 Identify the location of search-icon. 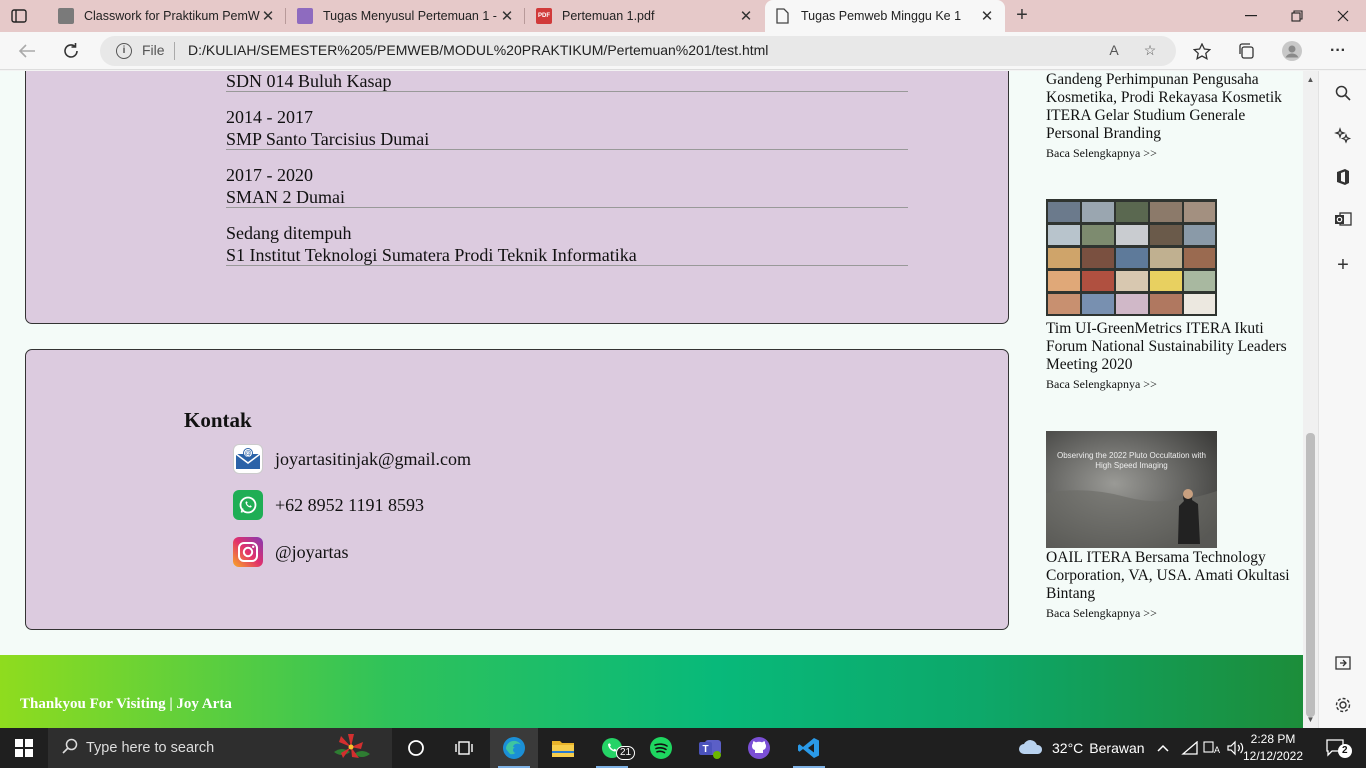
(1343, 93).